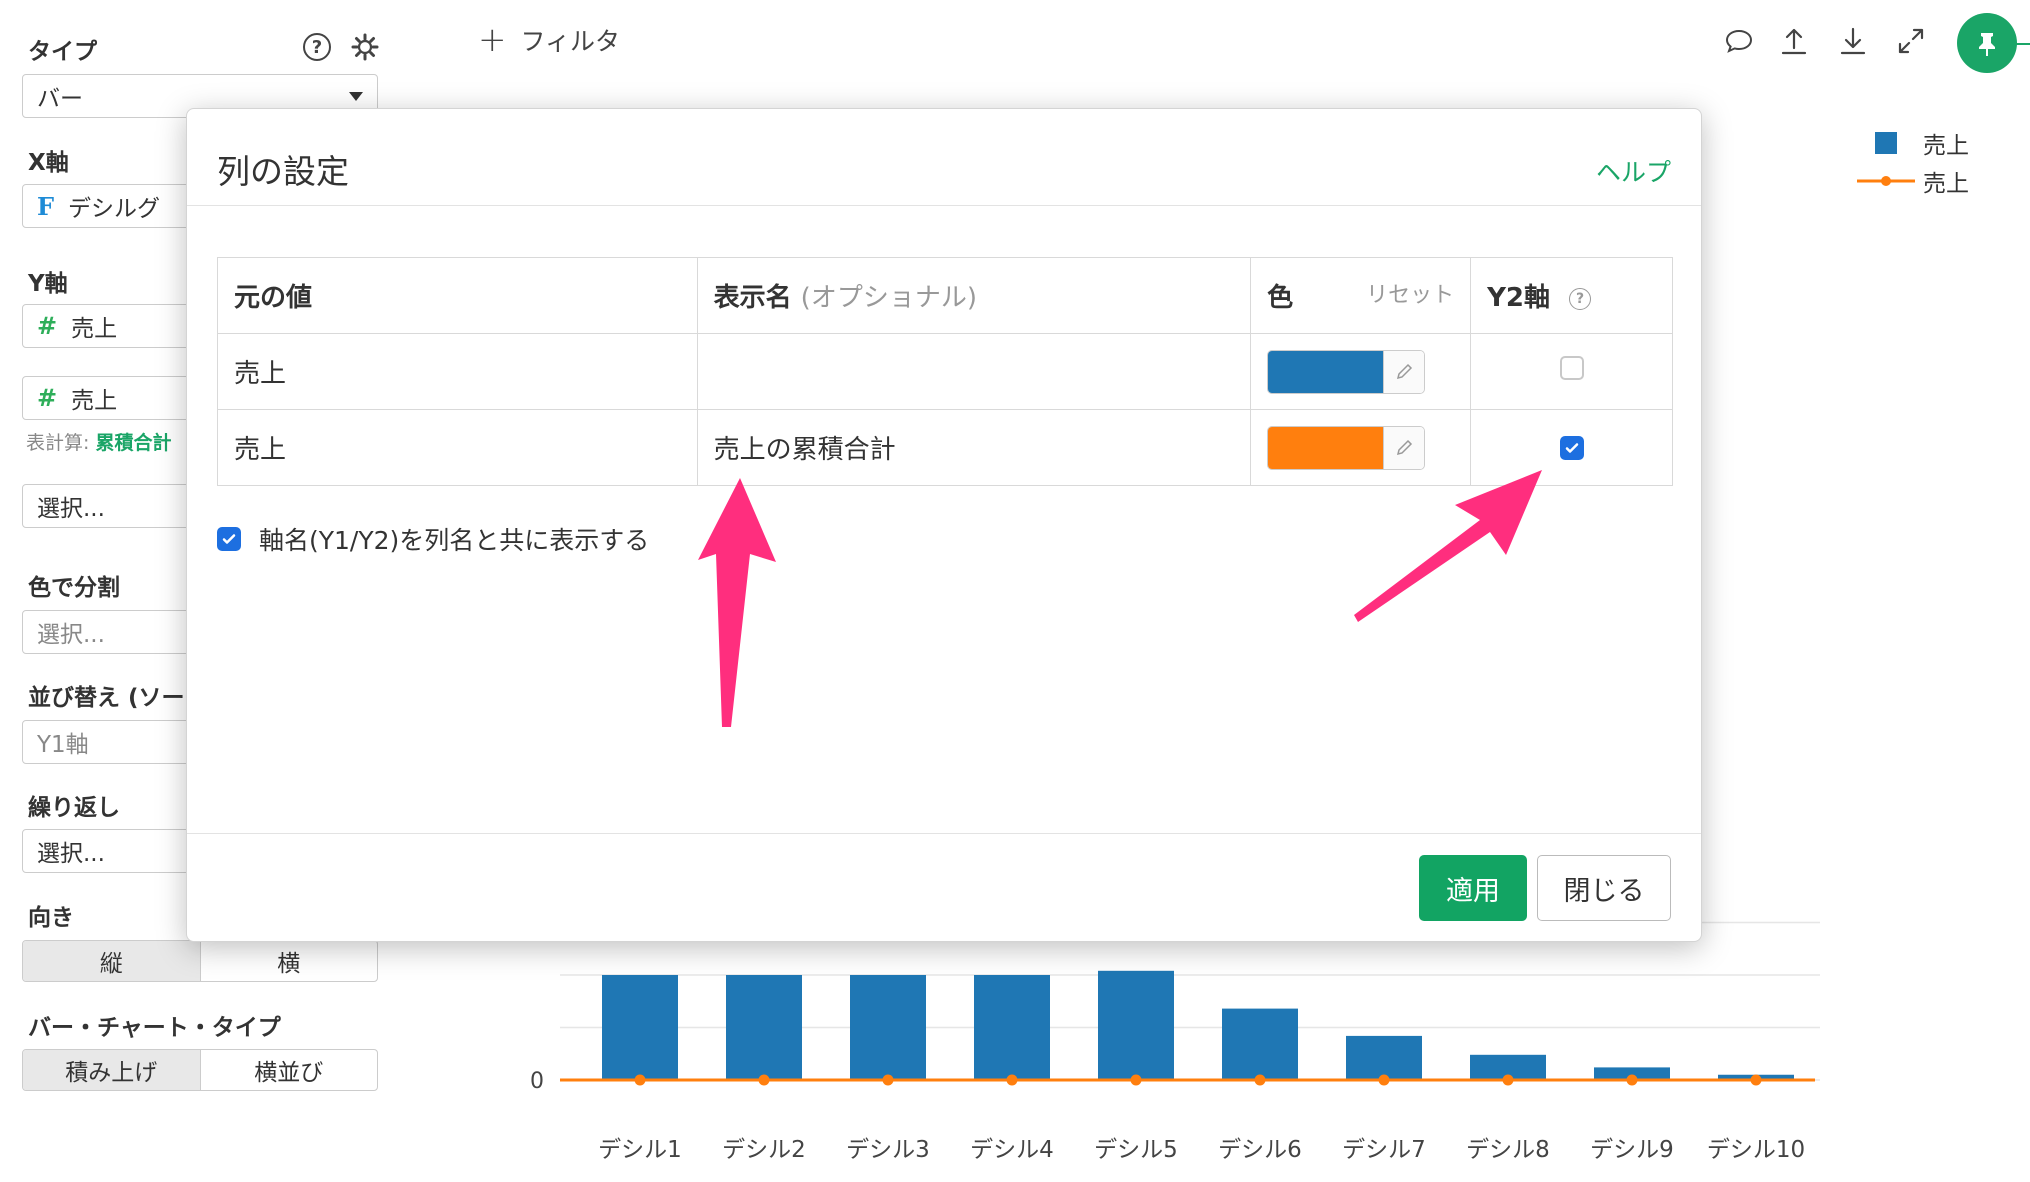 The height and width of the screenshot is (1182, 2030). What do you see at coordinates (537, 1081) in the screenshot?
I see `y-tick-label: 0` at bounding box center [537, 1081].